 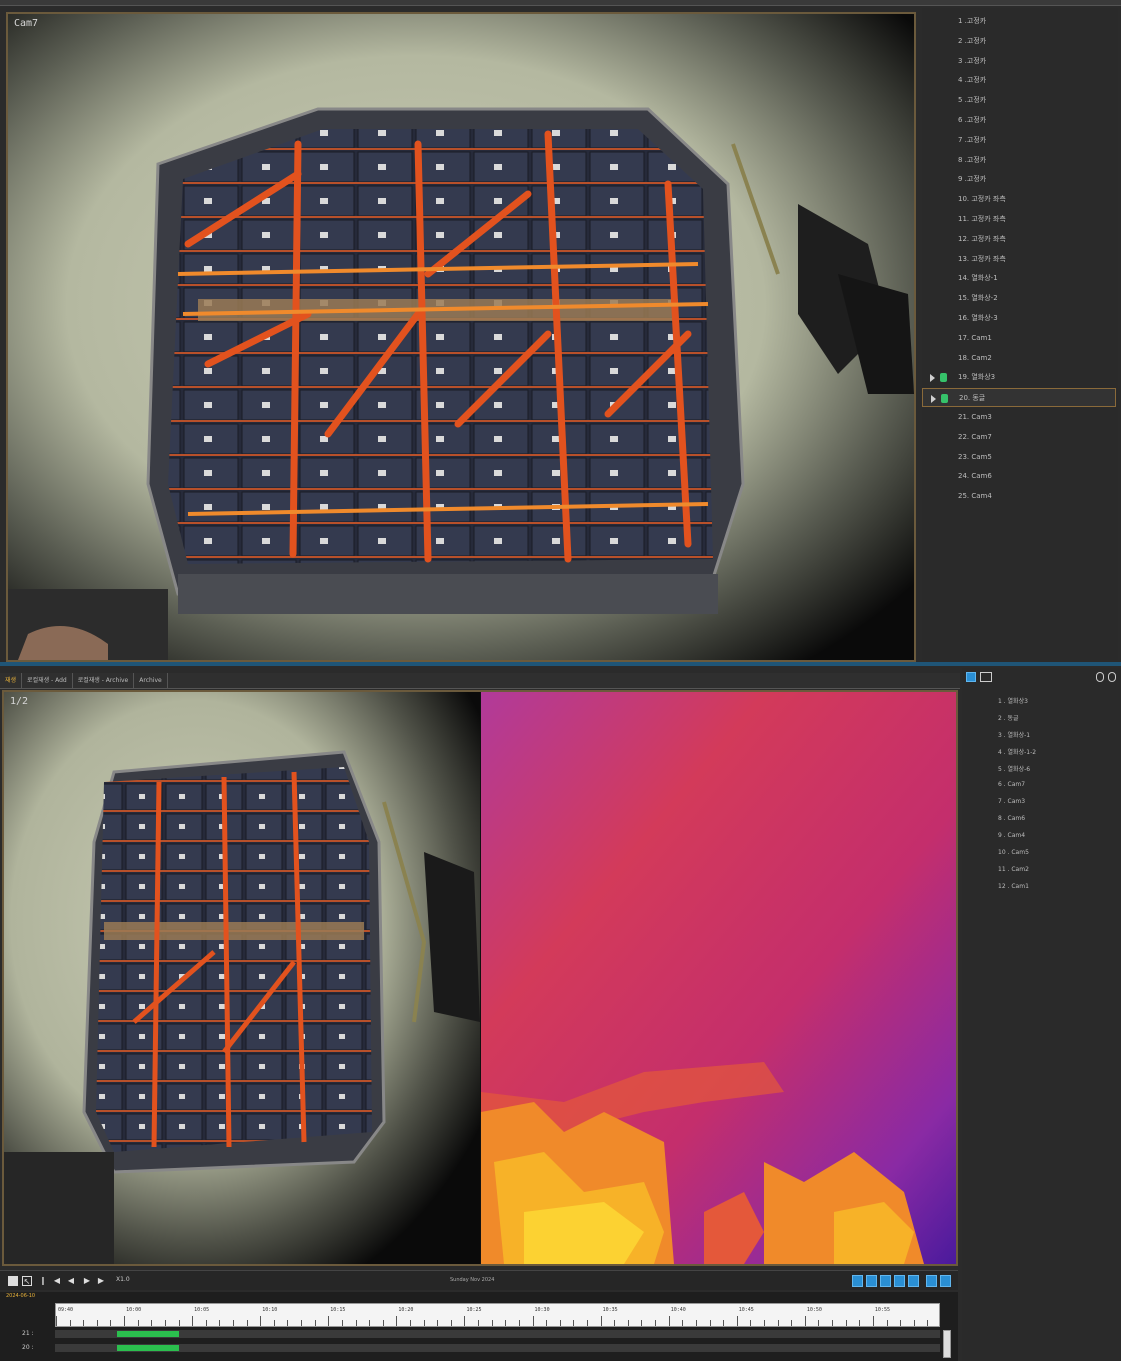 I want to click on playback-controls: ↖ ❙ ◀ ◀ ▶ ▶ X1.0 Sunday Nov 2024, so click(x=479, y=1280).